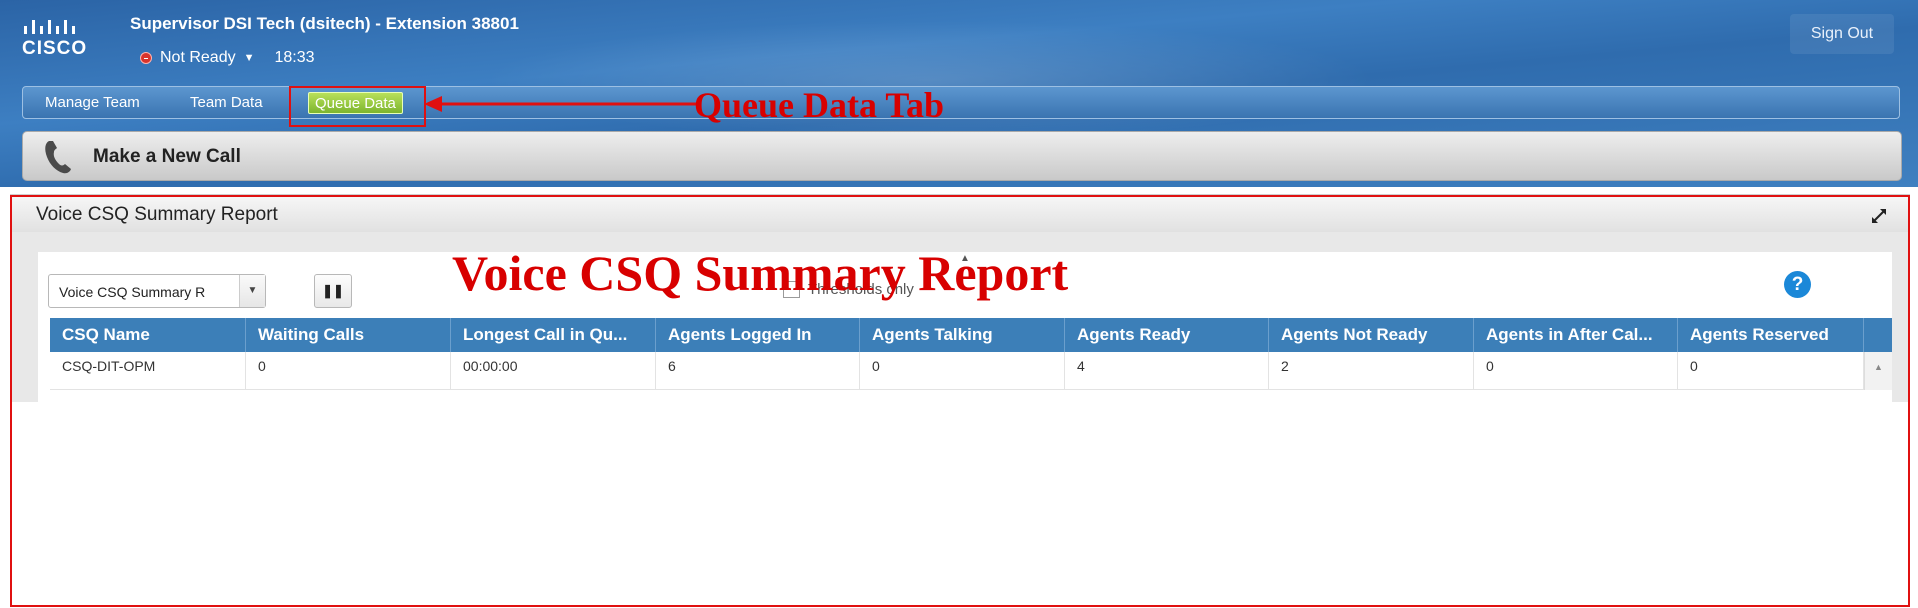  What do you see at coordinates (819, 105) in the screenshot?
I see `annotation-tab-label: Queue Data Tab` at bounding box center [819, 105].